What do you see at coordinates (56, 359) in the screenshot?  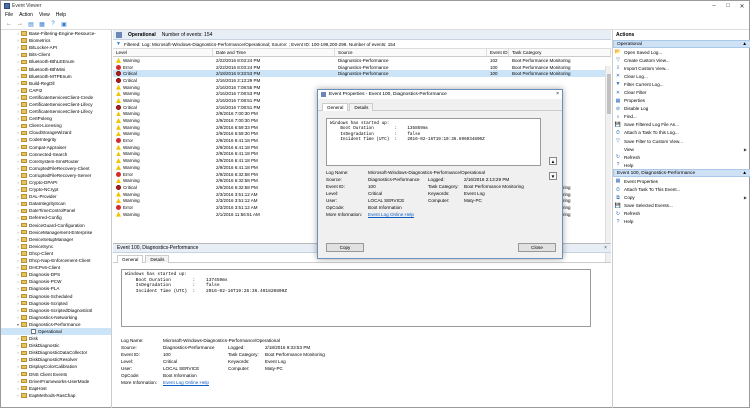 I see `tree-node: › DiskDiagnosticResolver` at bounding box center [56, 359].